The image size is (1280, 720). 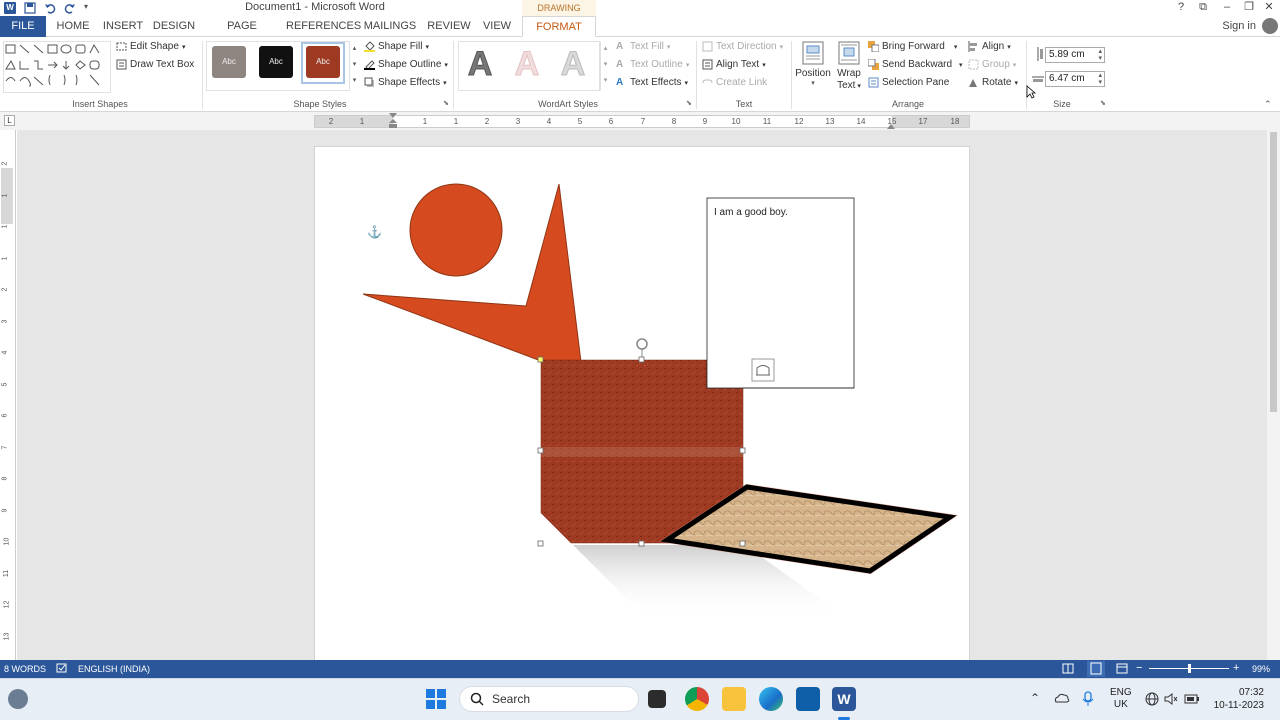 What do you see at coordinates (393, 121) in the screenshot?
I see `indent-marker-icon` at bounding box center [393, 121].